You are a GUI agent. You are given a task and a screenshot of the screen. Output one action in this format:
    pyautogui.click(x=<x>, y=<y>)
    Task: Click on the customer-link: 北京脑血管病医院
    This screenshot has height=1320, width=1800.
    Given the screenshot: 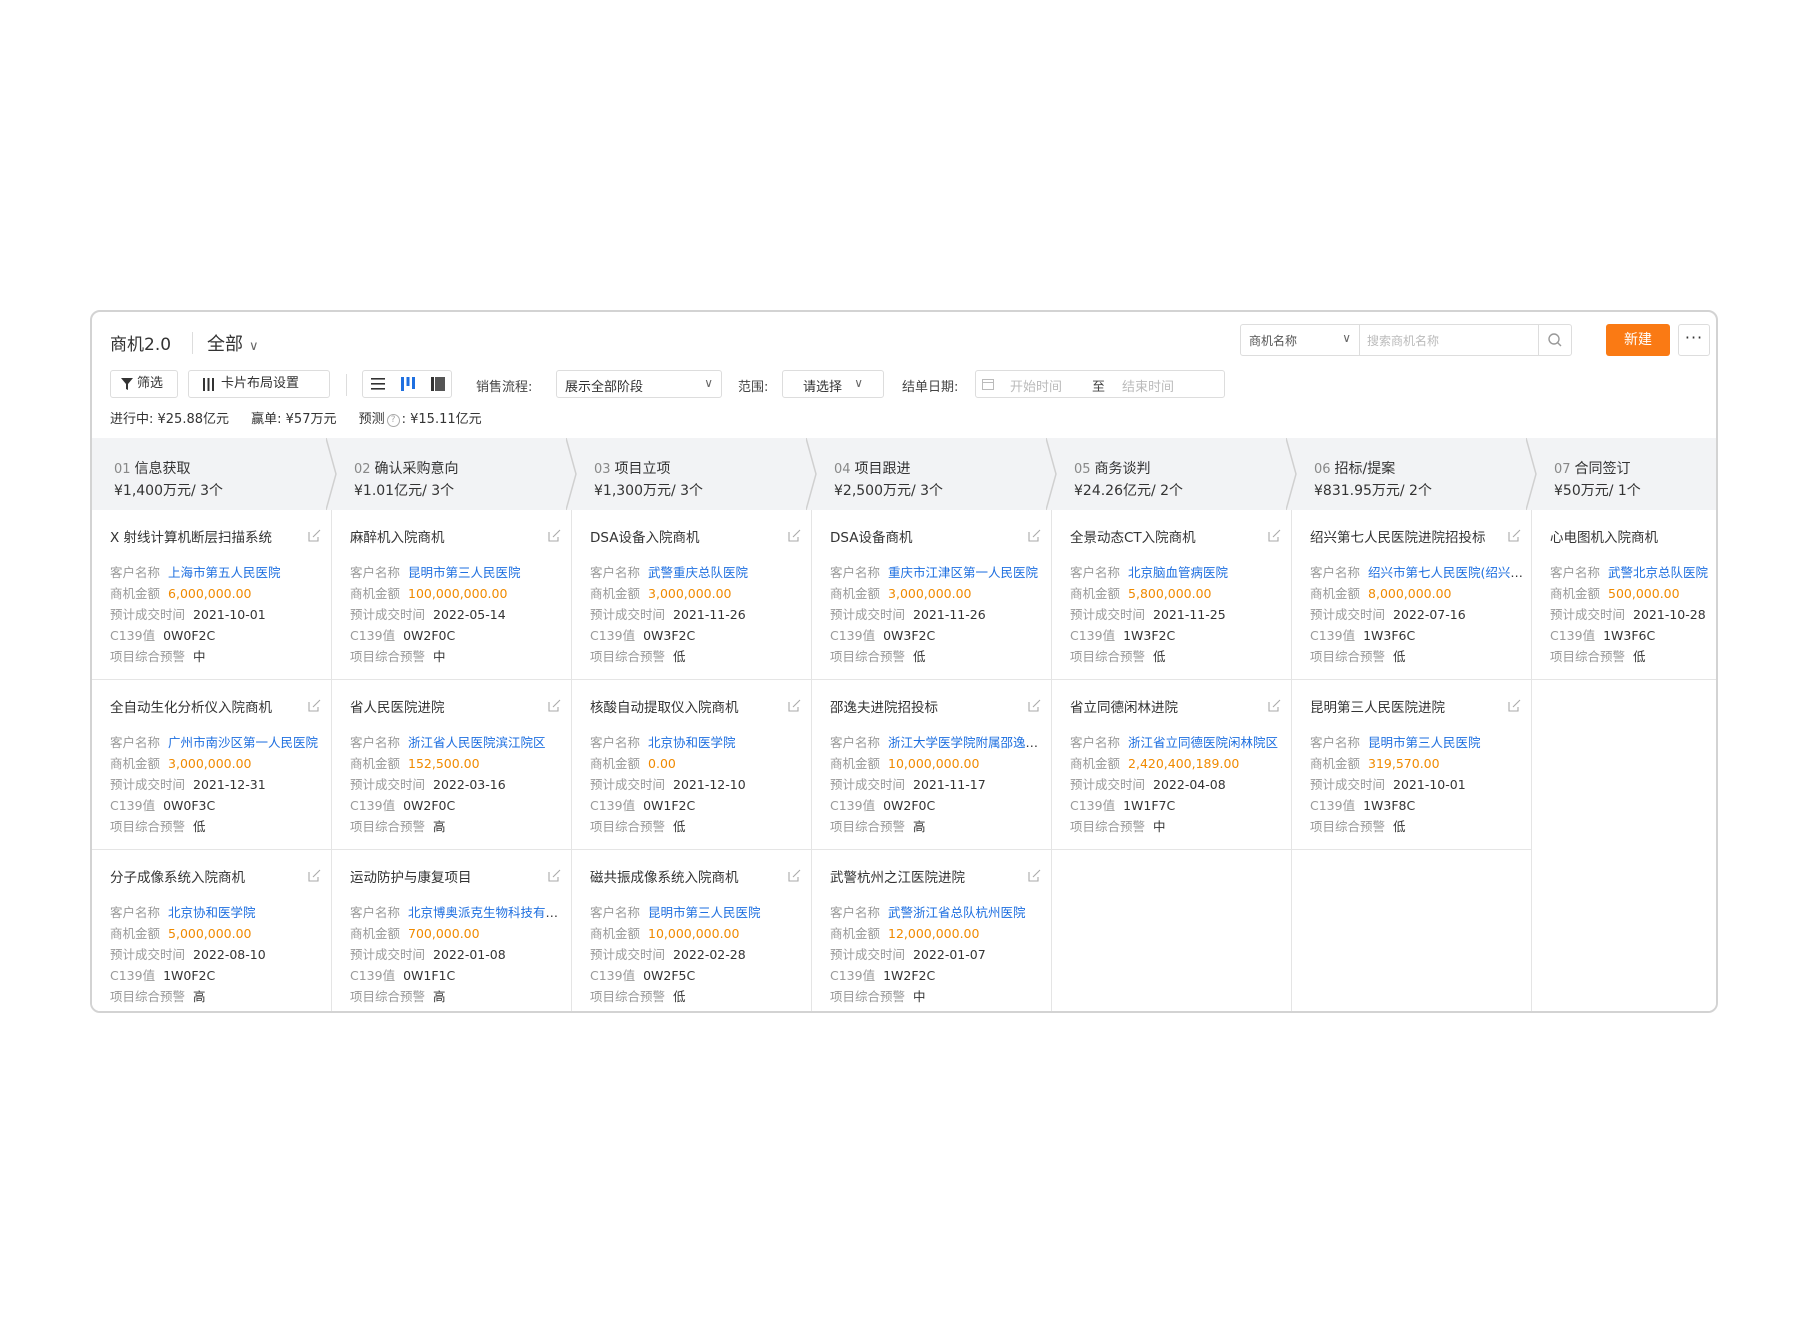 What is the action you would take?
    pyautogui.click(x=1178, y=572)
    